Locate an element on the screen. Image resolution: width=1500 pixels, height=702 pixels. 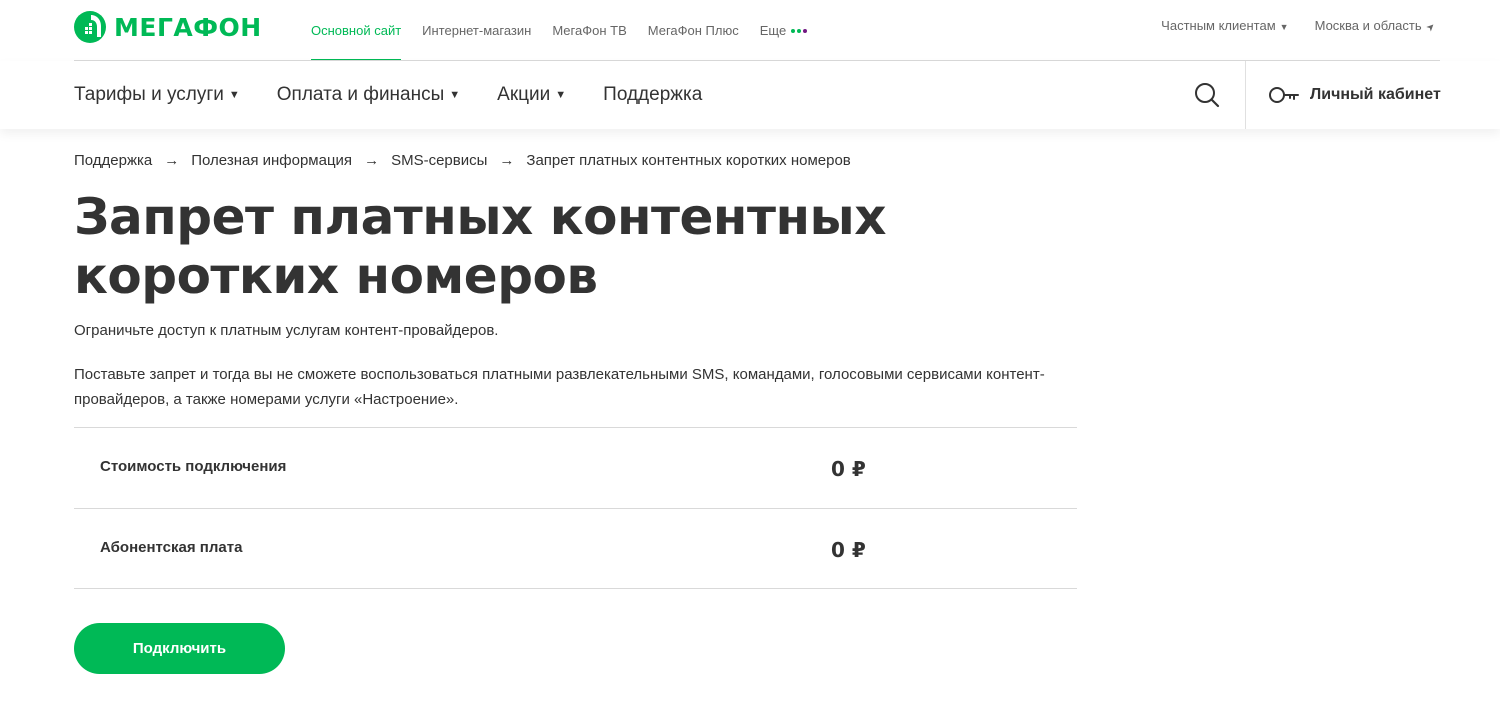
region-label: Москва и область is located at coordinates (1368, 25).